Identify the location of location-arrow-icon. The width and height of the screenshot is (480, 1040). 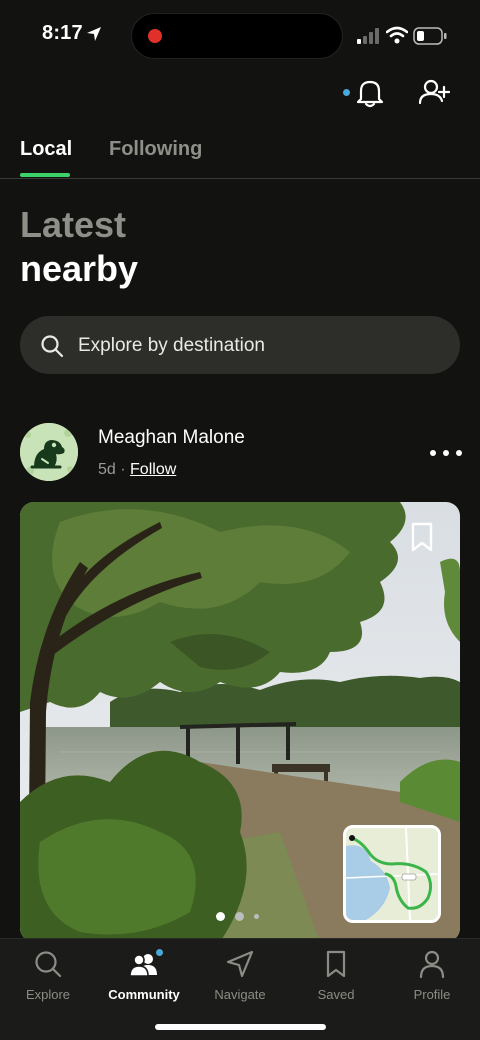
(94, 34).